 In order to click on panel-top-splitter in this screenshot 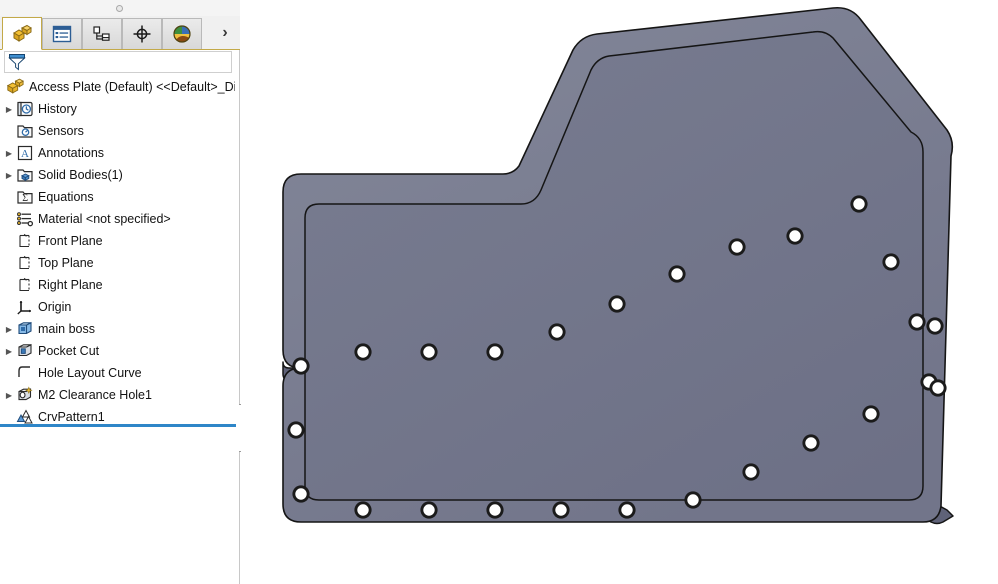, I will do `click(120, 8)`.